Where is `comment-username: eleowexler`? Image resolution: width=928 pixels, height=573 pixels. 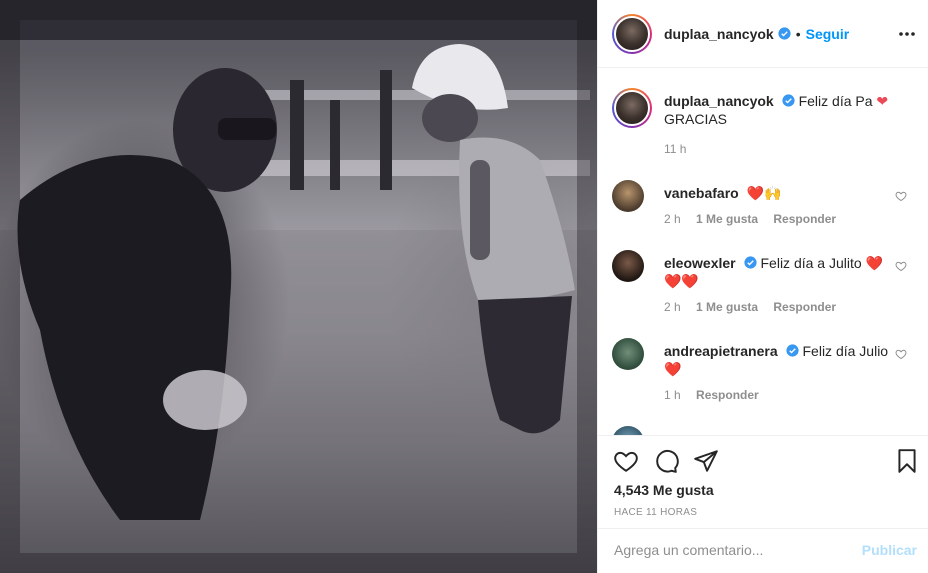 comment-username: eleowexler is located at coordinates (700, 263).